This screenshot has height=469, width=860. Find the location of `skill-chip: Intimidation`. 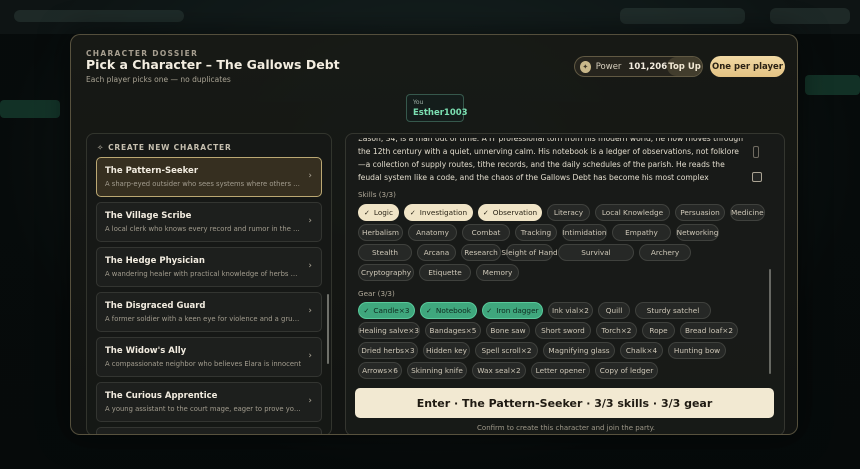

skill-chip: Intimidation is located at coordinates (584, 232).